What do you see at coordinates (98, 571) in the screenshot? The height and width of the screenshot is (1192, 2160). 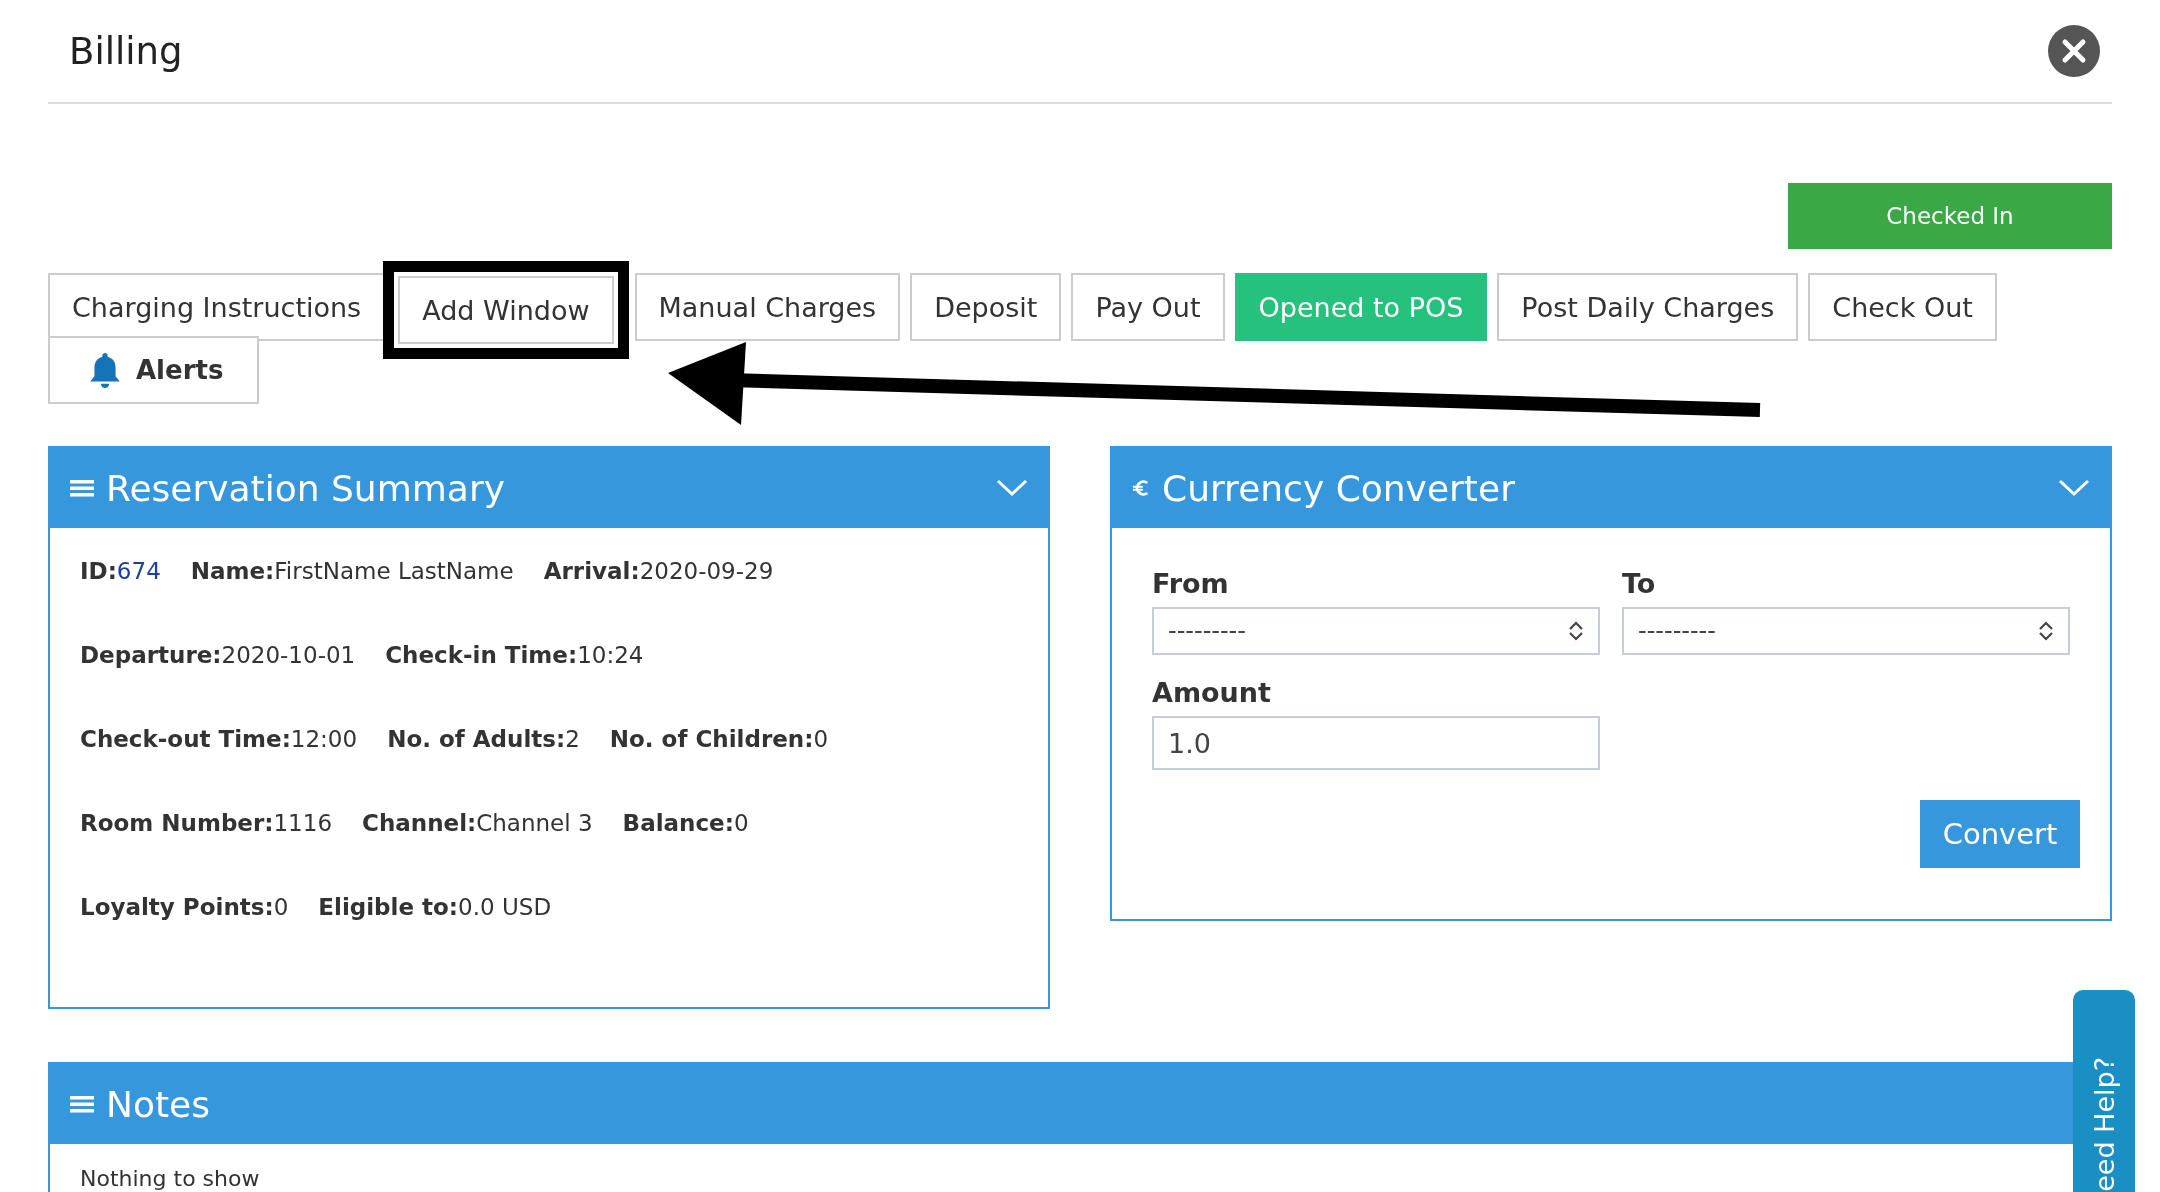 I see `field-label: ID:` at bounding box center [98, 571].